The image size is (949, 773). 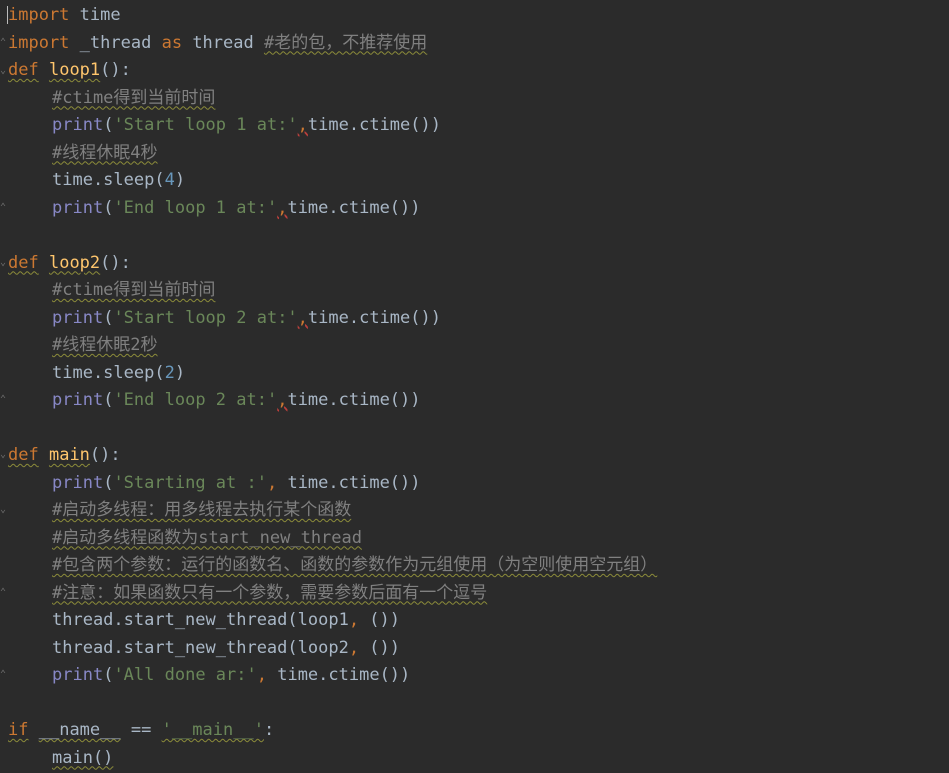 I want to click on code-line-10: def loop2():, so click(x=69, y=264).